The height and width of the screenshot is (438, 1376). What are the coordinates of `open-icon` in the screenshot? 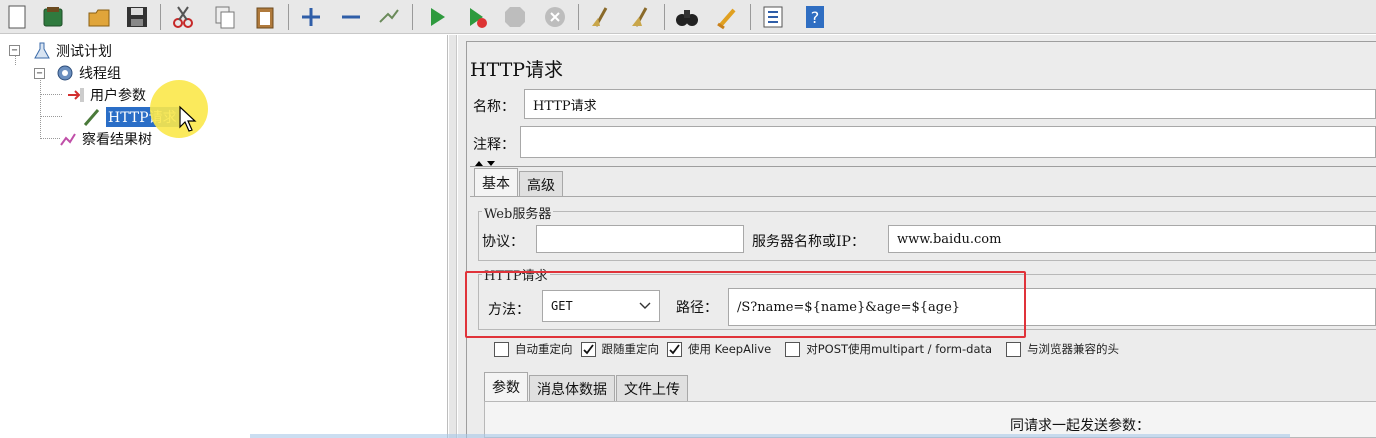 It's located at (99, 17).